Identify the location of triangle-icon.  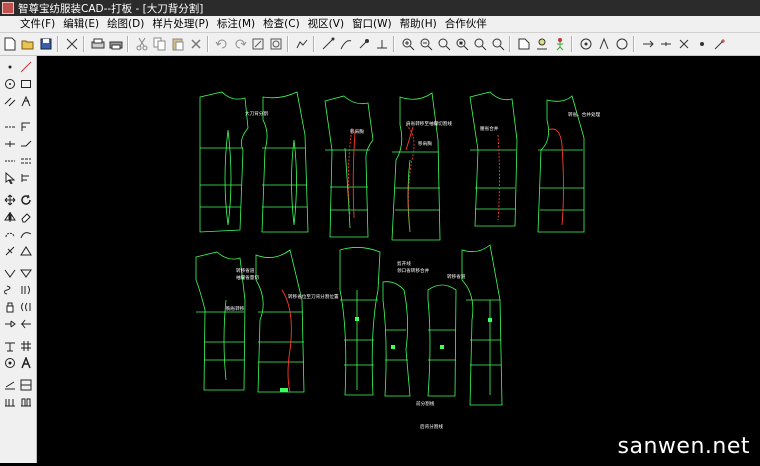
(26, 251).